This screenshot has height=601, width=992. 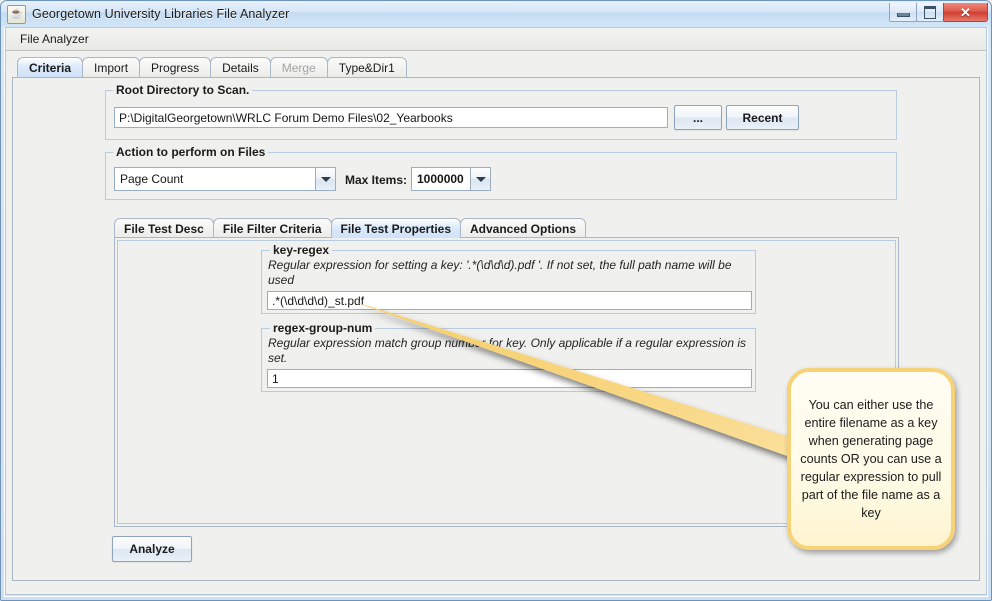 I want to click on sub-tab-file-test-properties: File Test Properties, so click(x=395, y=228).